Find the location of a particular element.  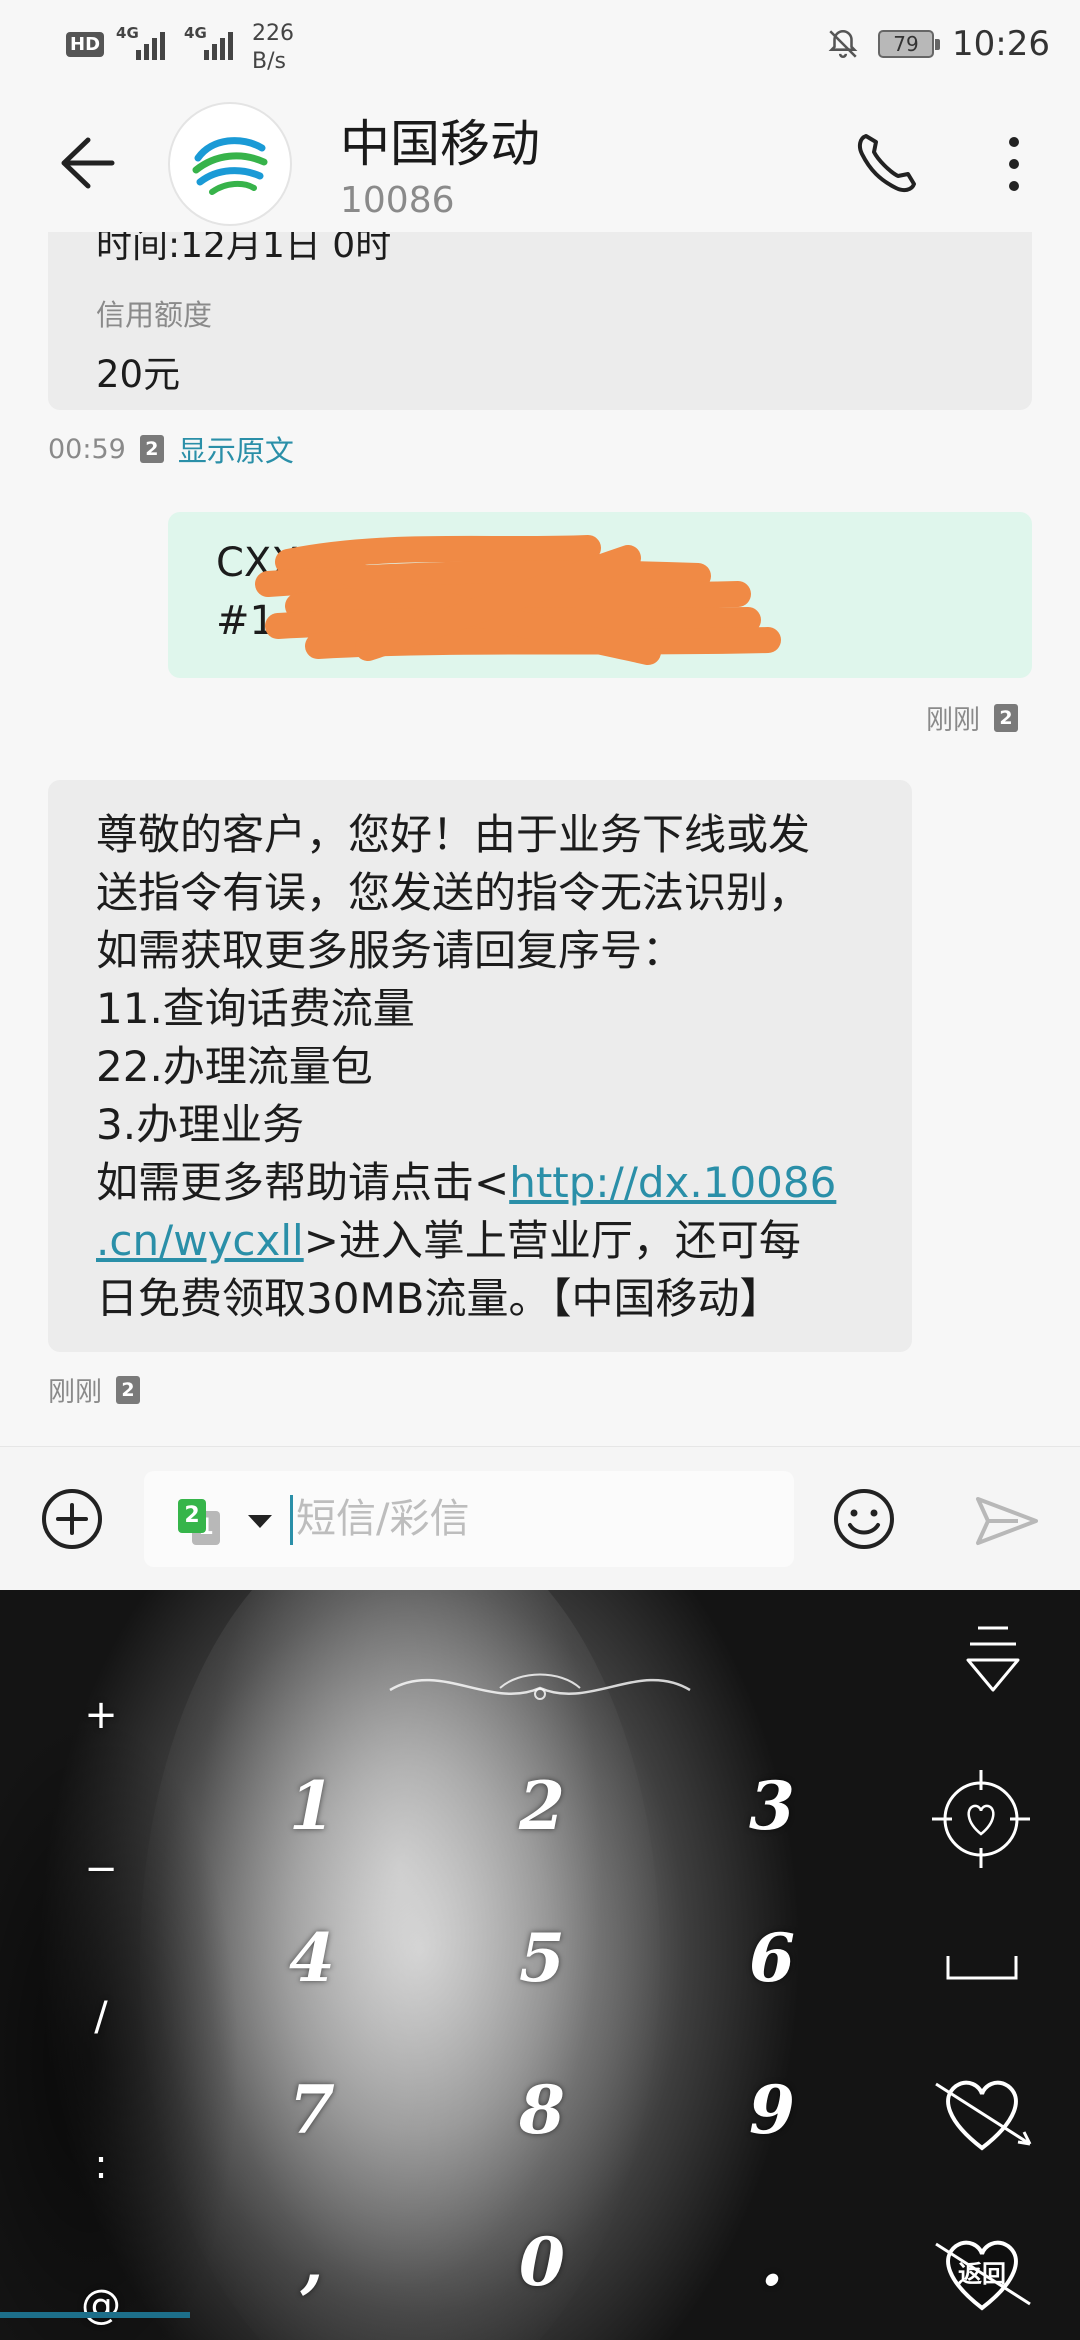

message-field: 2 1 is located at coordinates (469, 1519).